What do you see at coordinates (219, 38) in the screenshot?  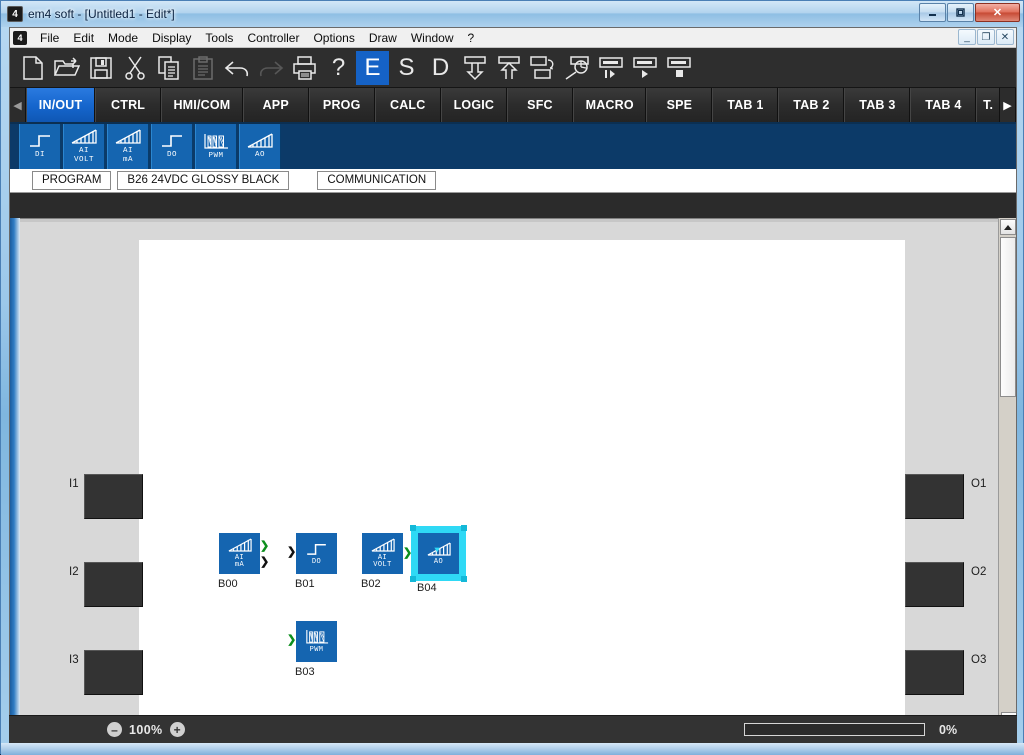 I see `menu-item-tools: Tools` at bounding box center [219, 38].